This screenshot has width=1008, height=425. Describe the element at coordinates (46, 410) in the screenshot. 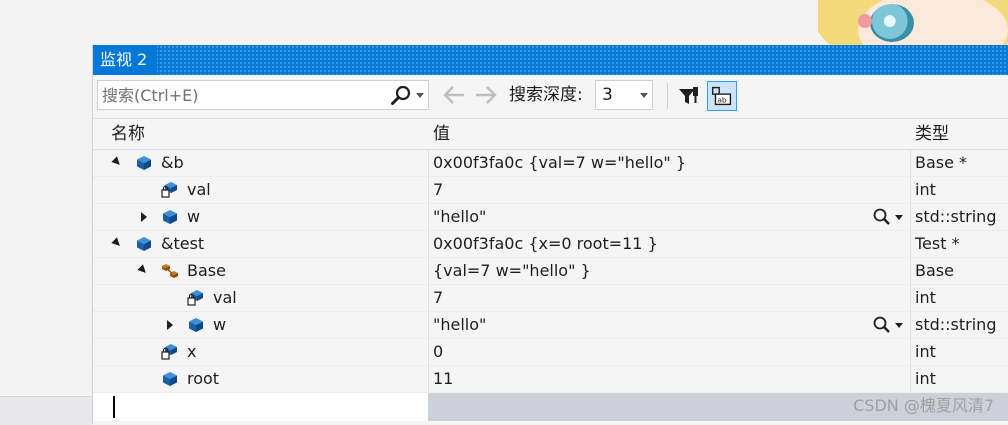

I see `background-strip` at that location.